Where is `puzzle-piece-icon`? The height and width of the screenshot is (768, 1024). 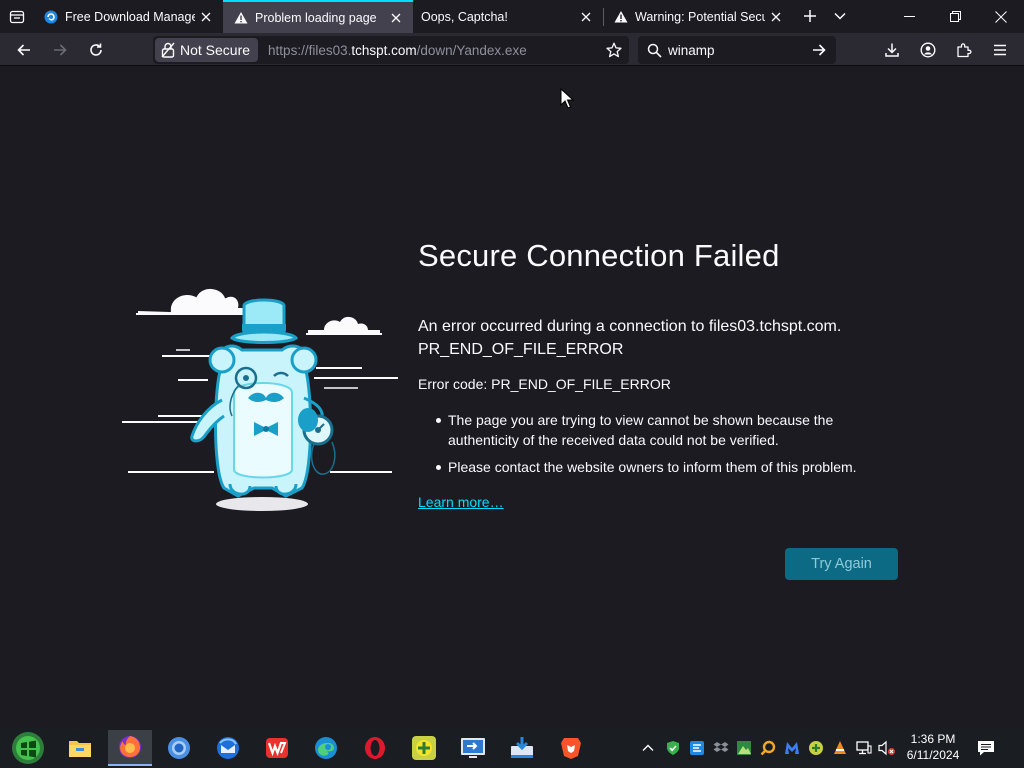
puzzle-piece-icon is located at coordinates (964, 50).